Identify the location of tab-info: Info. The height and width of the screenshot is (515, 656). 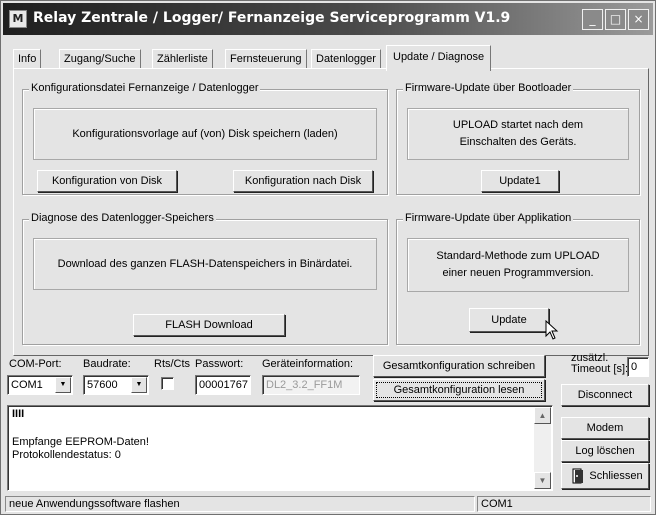
(27, 59).